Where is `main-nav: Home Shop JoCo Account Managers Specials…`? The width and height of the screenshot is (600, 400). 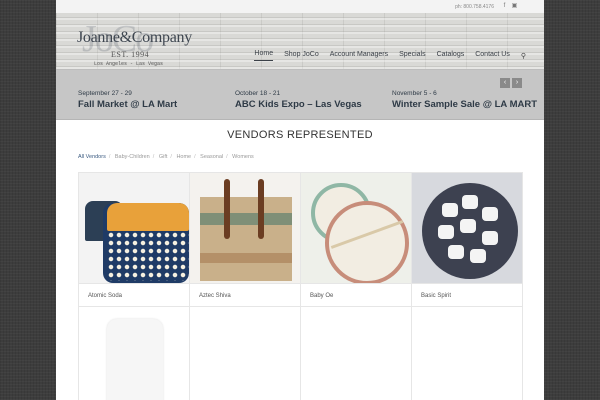 main-nav: Home Shop JoCo Account Managers Specials… is located at coordinates (390, 55).